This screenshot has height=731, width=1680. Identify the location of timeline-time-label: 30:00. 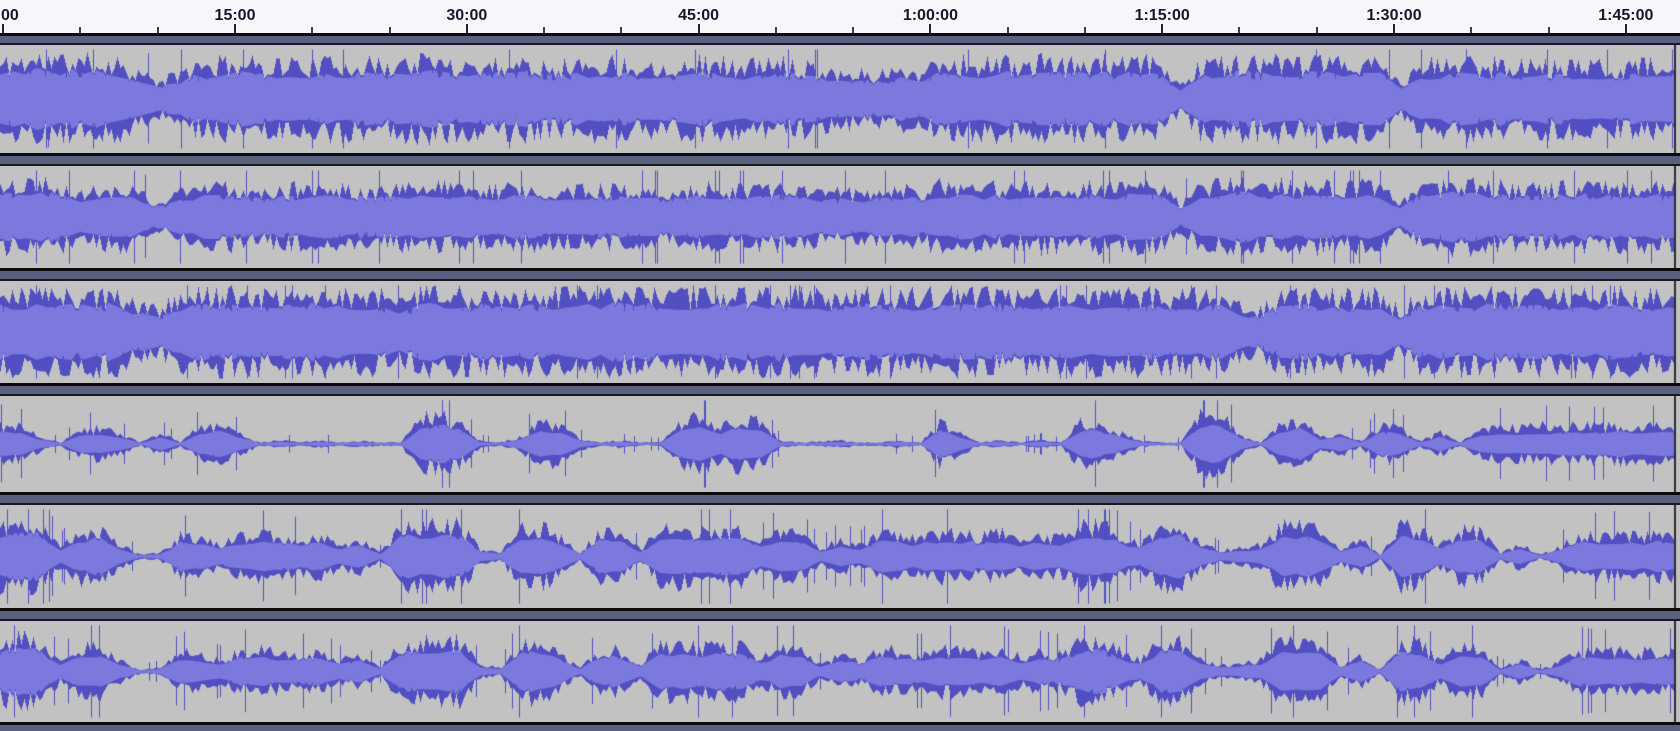
(467, 15).